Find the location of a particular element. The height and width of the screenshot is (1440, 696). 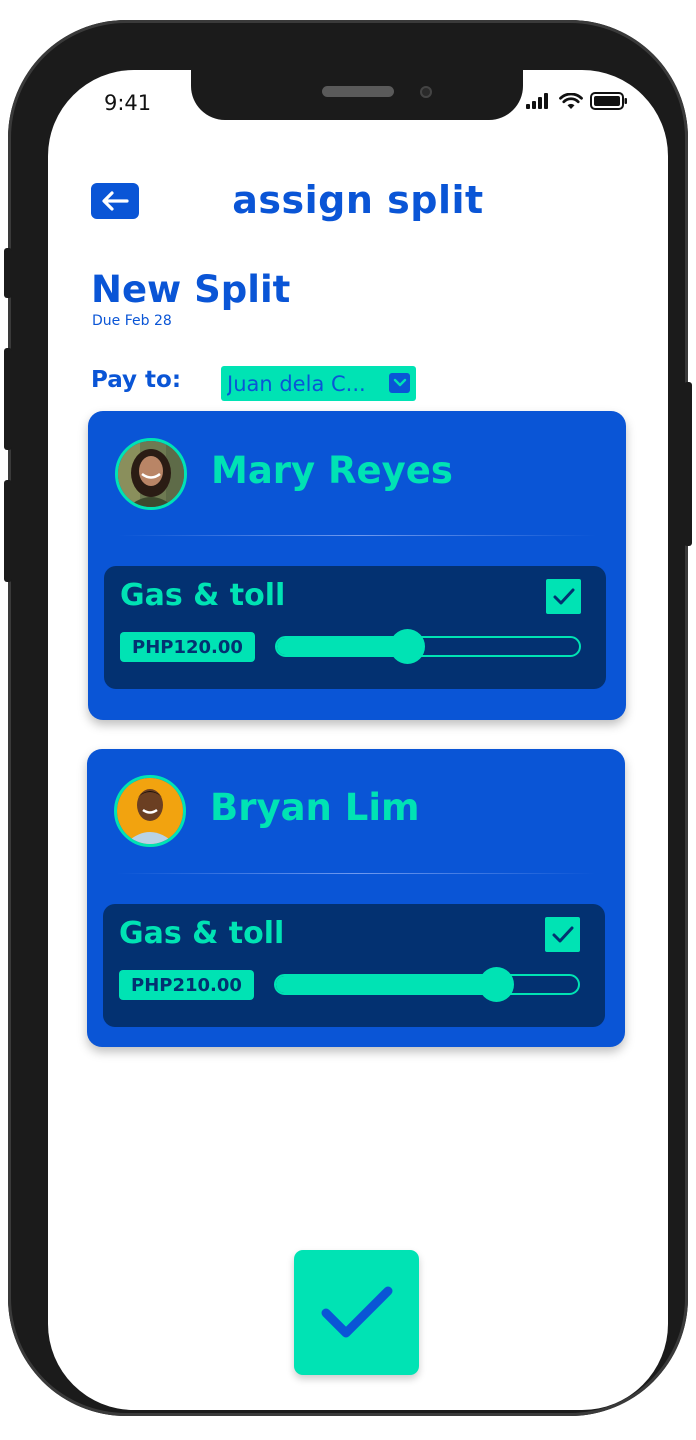

speaker-grille is located at coordinates (358, 91).